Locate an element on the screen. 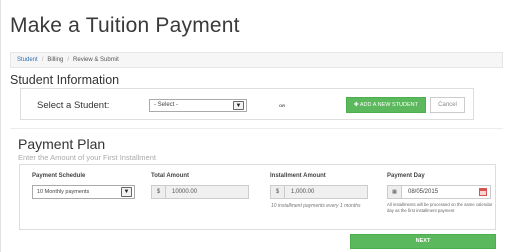 Image resolution: width=505 pixels, height=252 pixels. breadcrumb-item-billing: Billing is located at coordinates (55, 60).